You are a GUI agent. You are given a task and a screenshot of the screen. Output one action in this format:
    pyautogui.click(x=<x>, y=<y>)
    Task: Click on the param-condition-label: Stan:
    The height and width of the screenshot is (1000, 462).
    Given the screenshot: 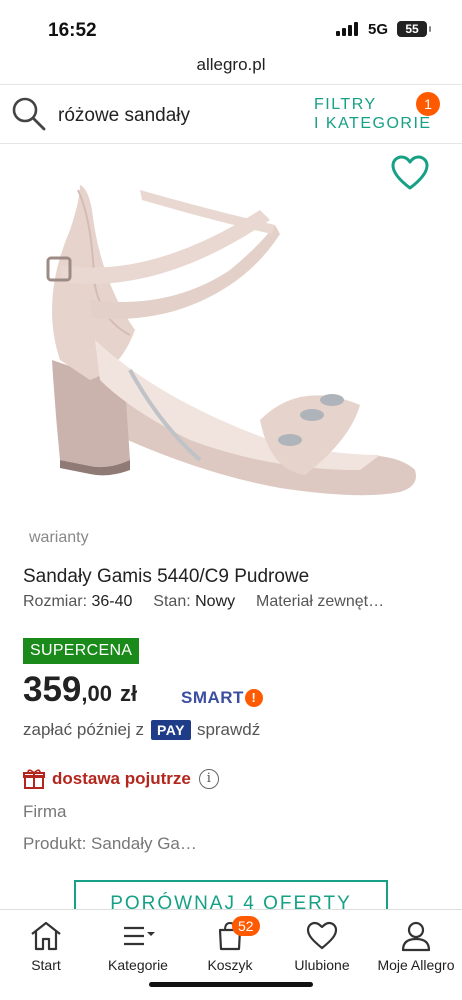 What is the action you would take?
    pyautogui.click(x=172, y=601)
    